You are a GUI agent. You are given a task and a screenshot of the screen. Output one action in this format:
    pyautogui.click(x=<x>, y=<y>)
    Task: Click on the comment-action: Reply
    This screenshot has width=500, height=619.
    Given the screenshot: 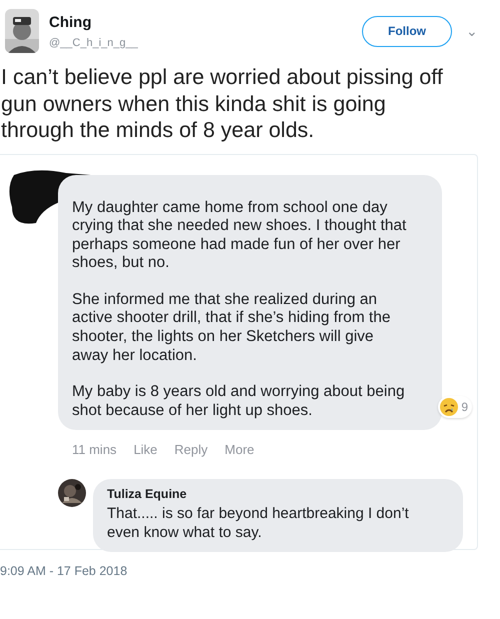 What is the action you would take?
    pyautogui.click(x=191, y=450)
    